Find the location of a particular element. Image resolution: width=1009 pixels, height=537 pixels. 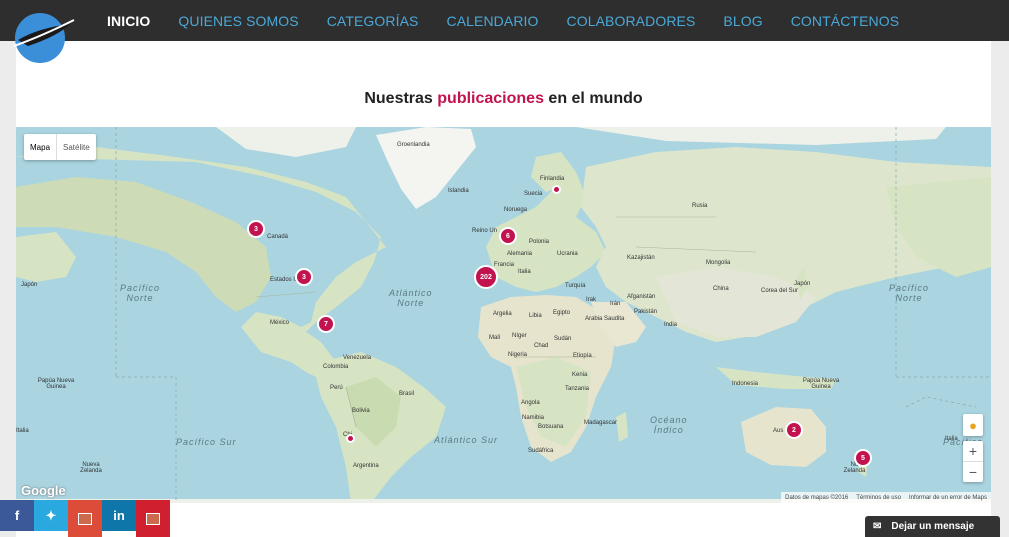

map-label: Corea del Sur is located at coordinates (780, 291).